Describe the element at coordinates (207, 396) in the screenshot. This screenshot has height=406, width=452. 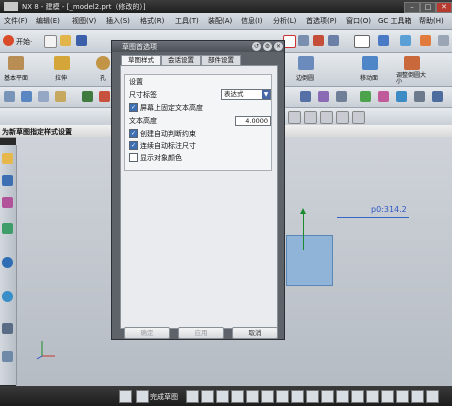
I see `line-icon` at that location.